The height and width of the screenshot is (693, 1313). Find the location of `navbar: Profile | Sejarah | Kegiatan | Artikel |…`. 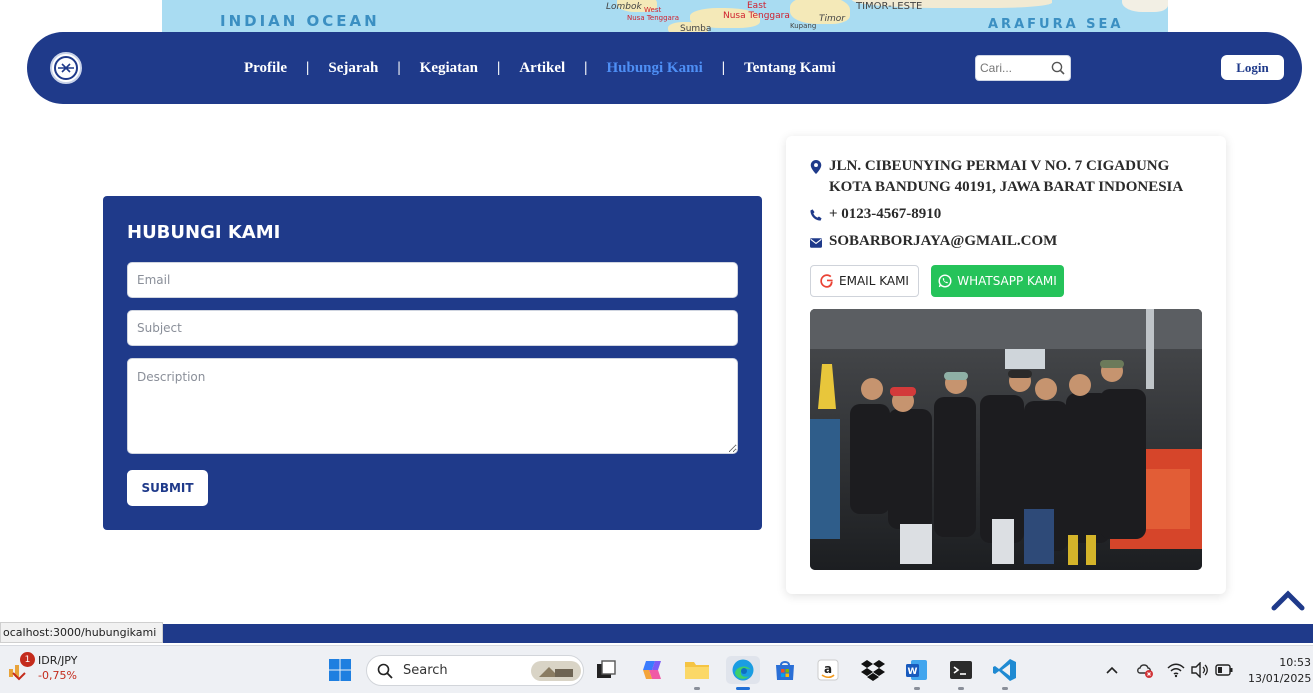

navbar: Profile | Sejarah | Kegiatan | Artikel |… is located at coordinates (664, 68).